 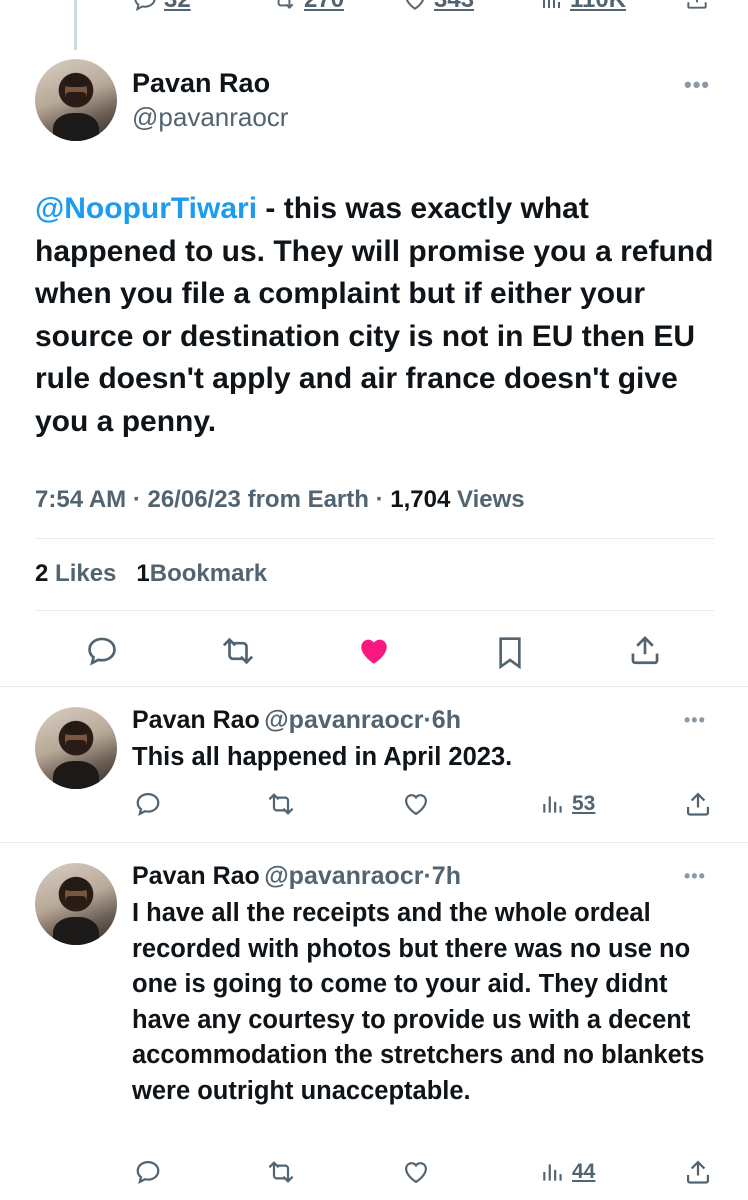 I want to click on likes-count: 2, so click(x=42, y=573).